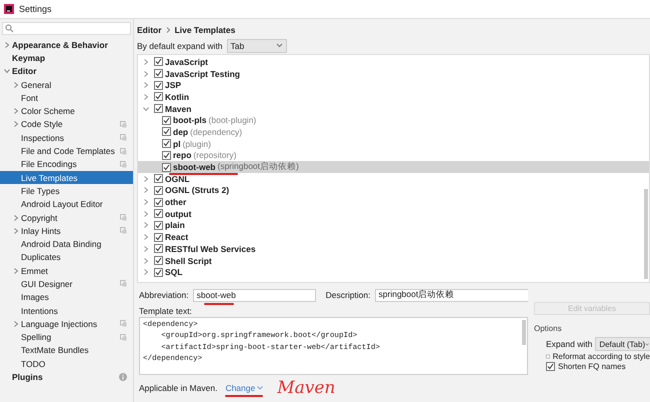 Image resolution: width=650 pixels, height=402 pixels. What do you see at coordinates (66, 111) in the screenshot?
I see `sidebar-item: Color Scheme` at bounding box center [66, 111].